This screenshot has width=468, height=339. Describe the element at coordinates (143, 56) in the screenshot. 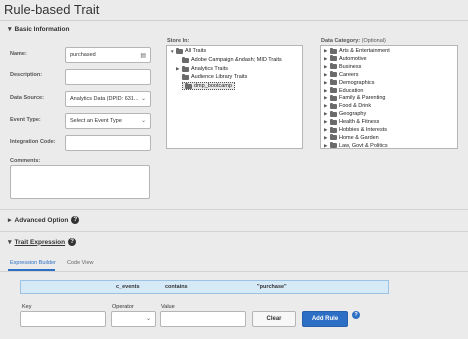

I see `list-icon: ▤` at that location.